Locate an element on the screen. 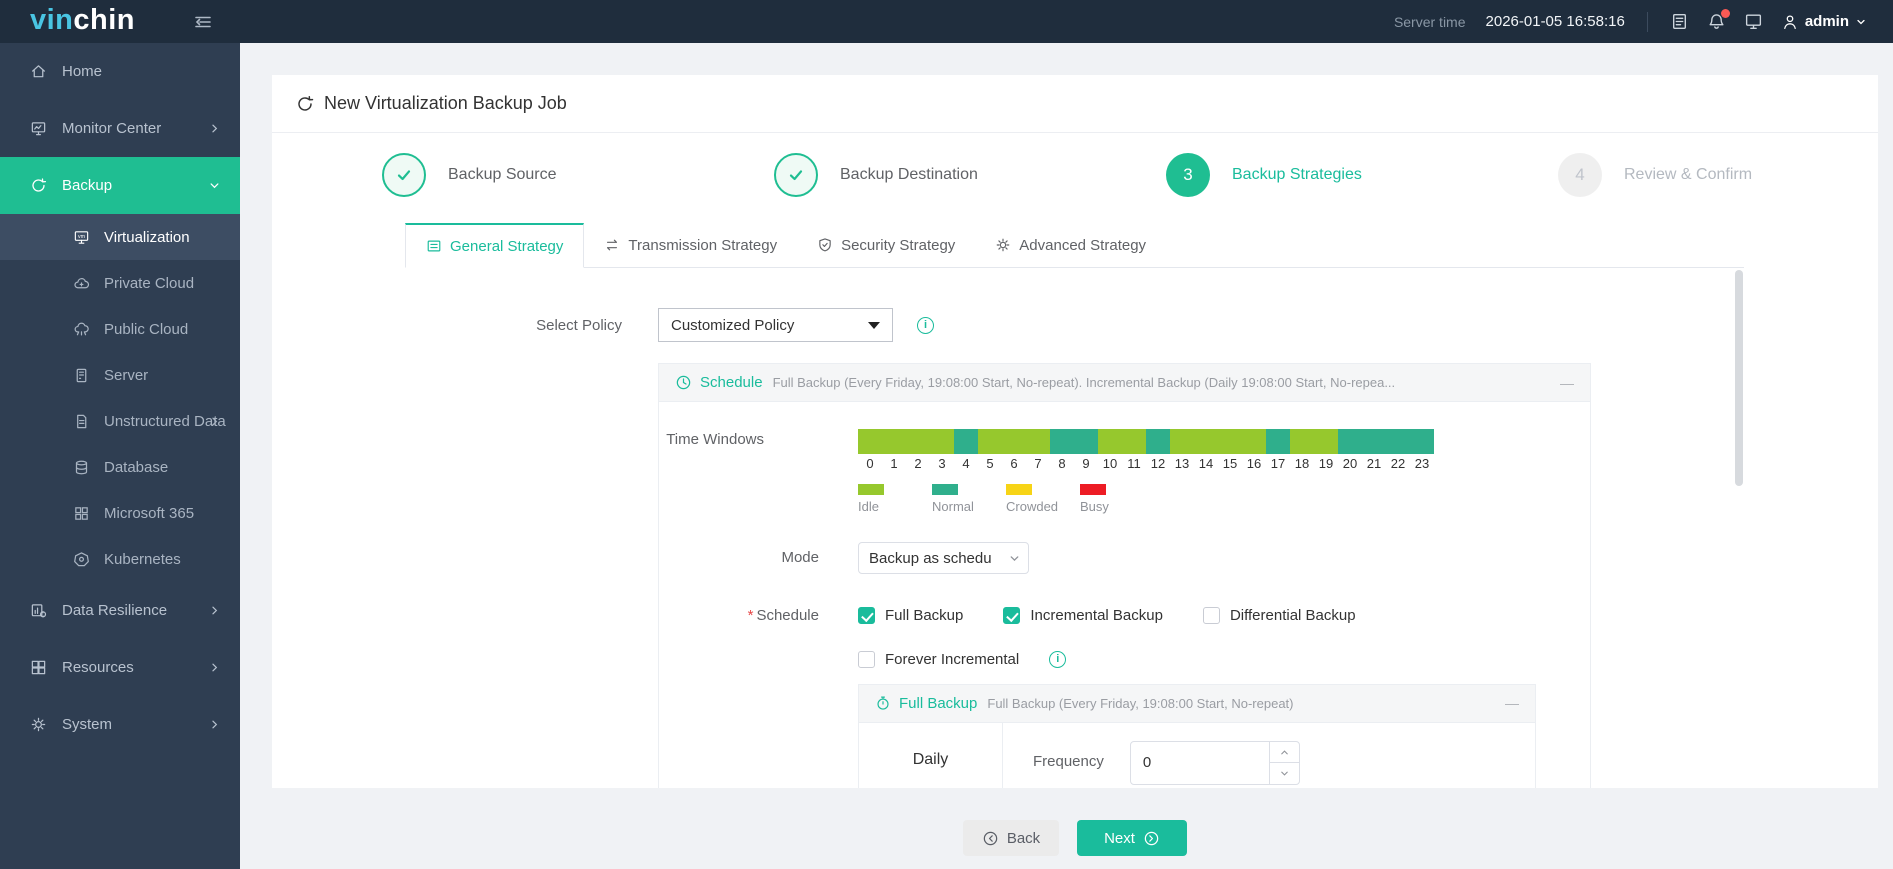  sidebar-item-kubernetes: Kubernetes is located at coordinates (120, 559).